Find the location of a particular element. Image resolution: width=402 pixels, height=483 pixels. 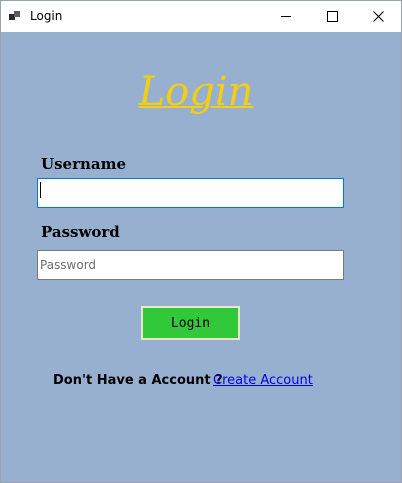

maximize-icon is located at coordinates (332, 16).